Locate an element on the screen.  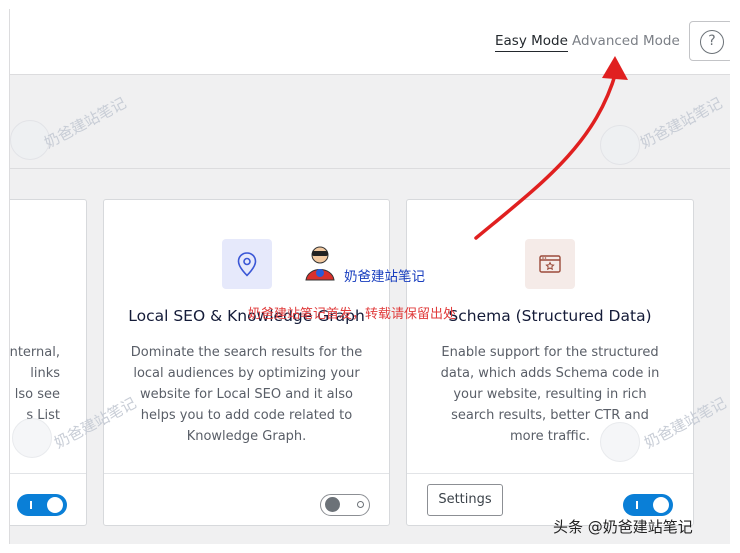
schema-window-icon is located at coordinates (550, 264).